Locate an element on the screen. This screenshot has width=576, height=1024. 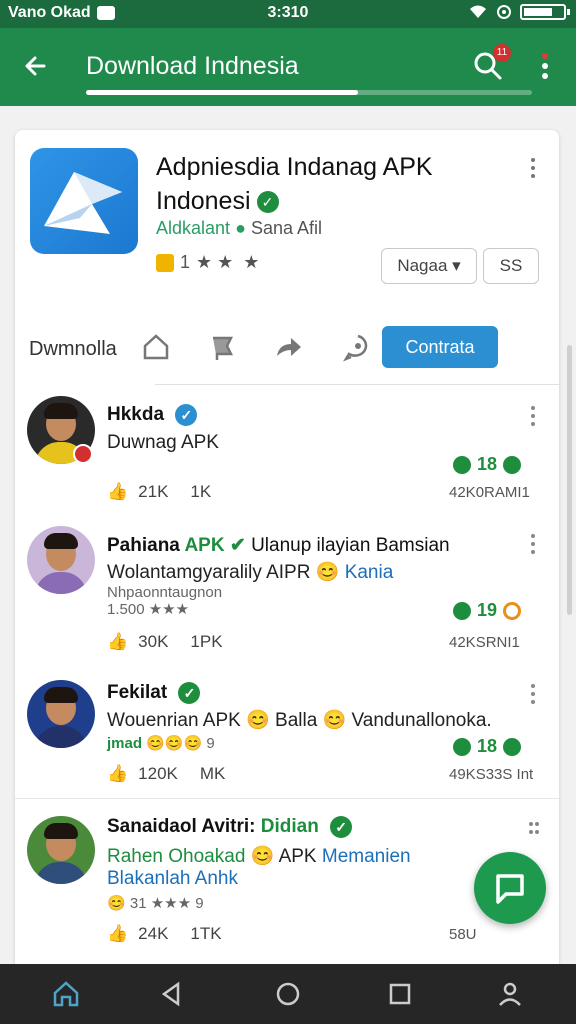
recents-square-icon is located at coordinates (400, 994).